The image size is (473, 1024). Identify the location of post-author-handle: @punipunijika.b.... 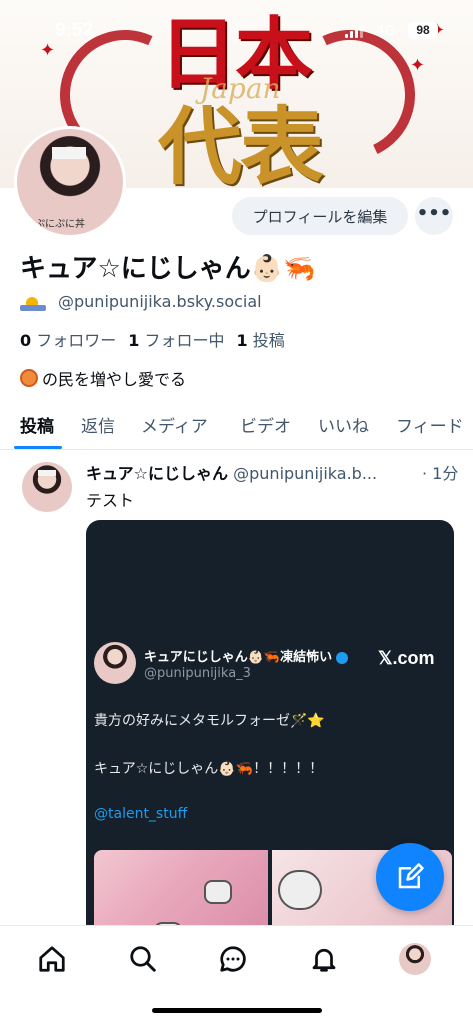
(305, 473).